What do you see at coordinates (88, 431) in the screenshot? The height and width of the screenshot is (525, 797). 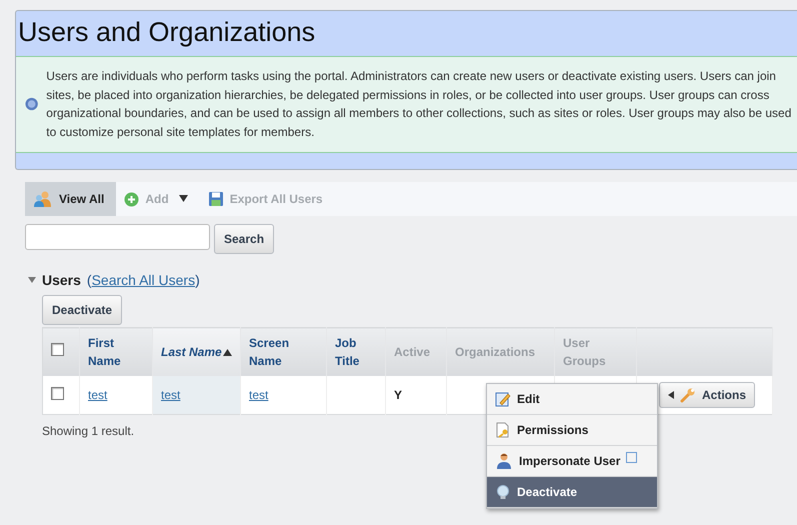 I see `result-count: Showing 1 result.` at bounding box center [88, 431].